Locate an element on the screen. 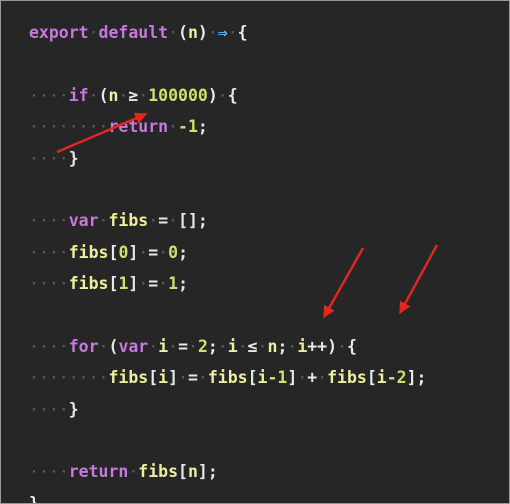  arrow-to-less-equal is located at coordinates (343, 283).